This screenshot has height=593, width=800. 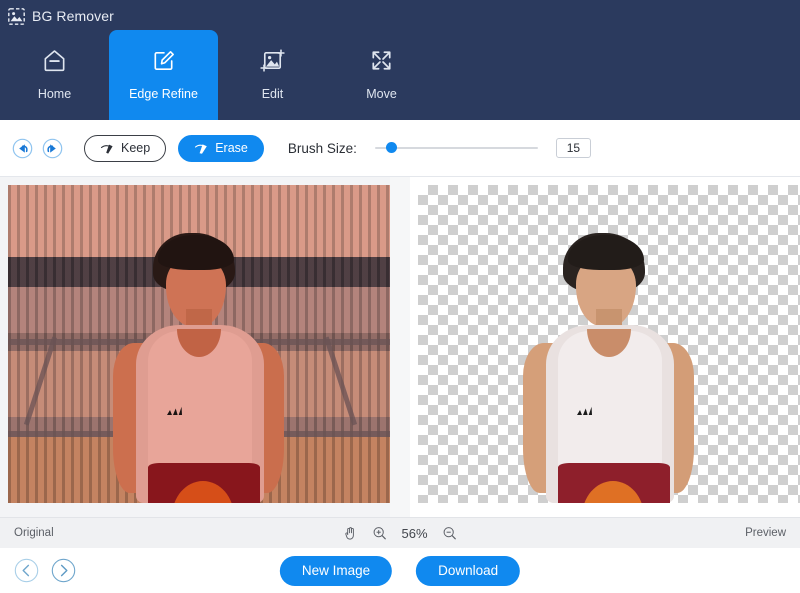 What do you see at coordinates (163, 75) in the screenshot?
I see `nav-tab-edge-refine: Edge Refine` at bounding box center [163, 75].